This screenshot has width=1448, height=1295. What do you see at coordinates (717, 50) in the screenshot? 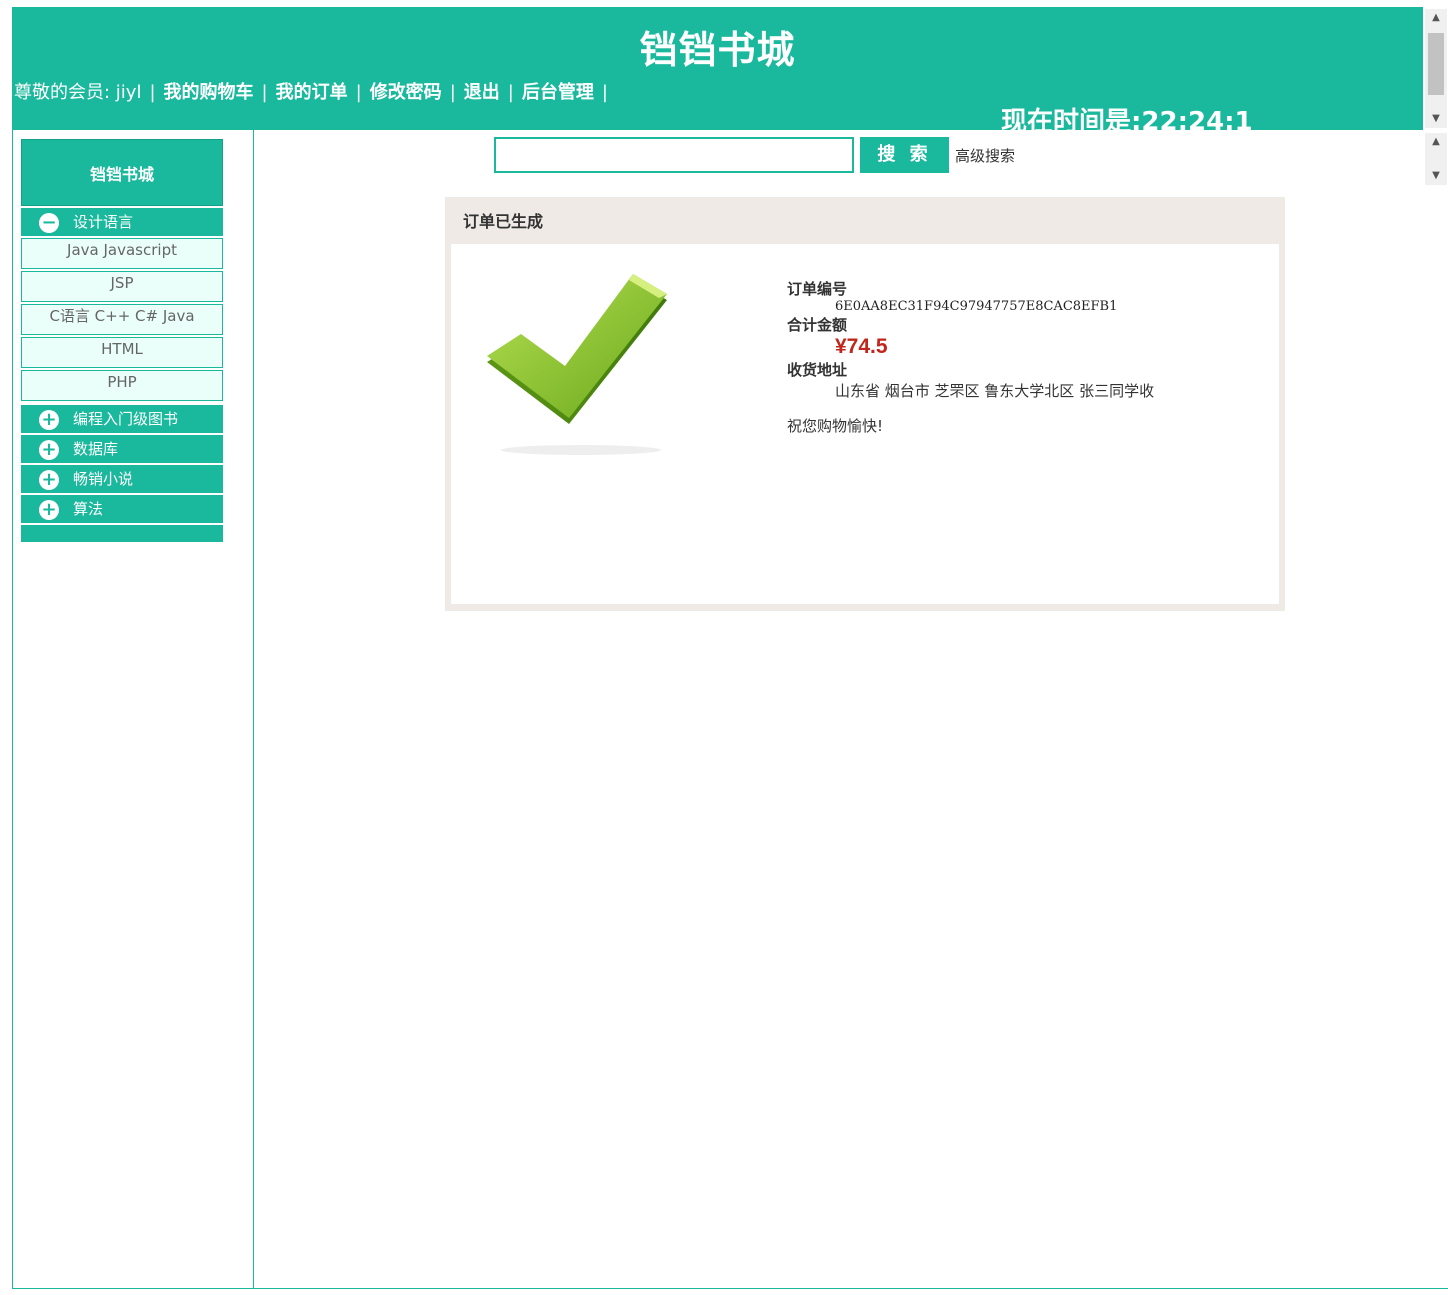
I see `site-title: 铛铛书城` at bounding box center [717, 50].